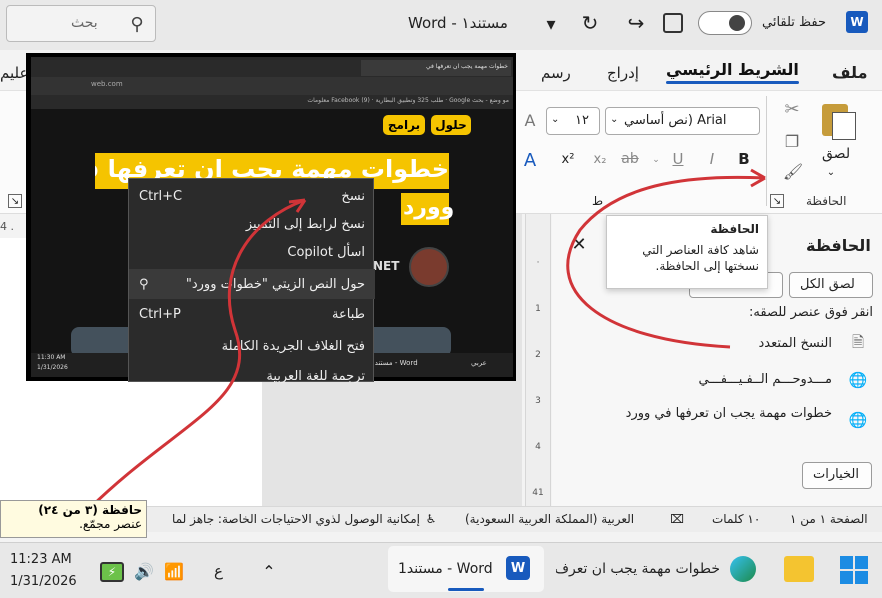 This screenshot has height=598, width=882. Describe the element at coordinates (677, 519) in the screenshot. I see `proofing-icon: ⌧` at that location.